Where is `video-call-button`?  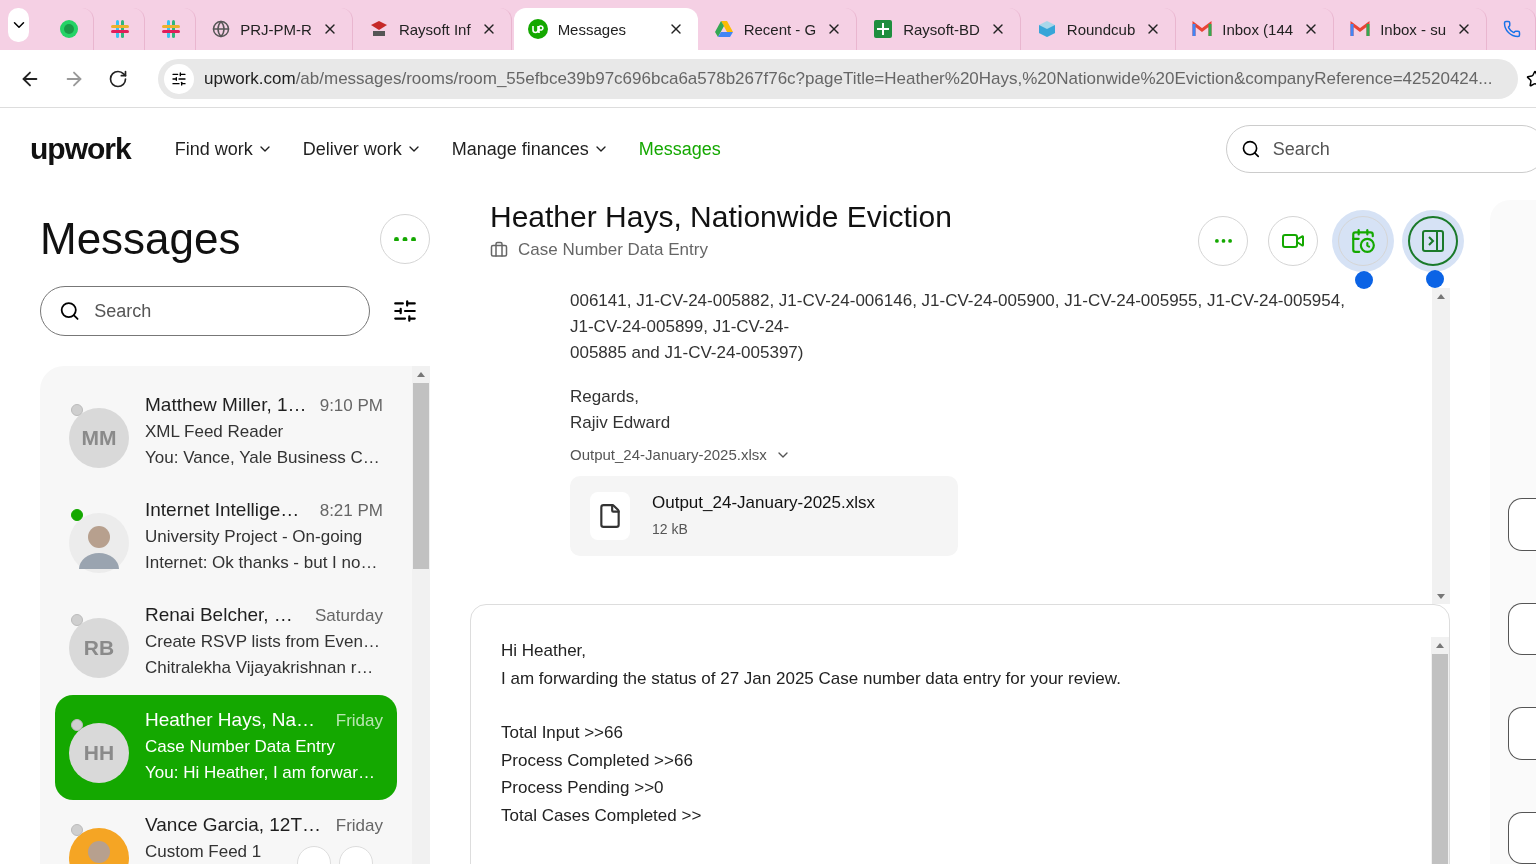 video-call-button is located at coordinates (1293, 241).